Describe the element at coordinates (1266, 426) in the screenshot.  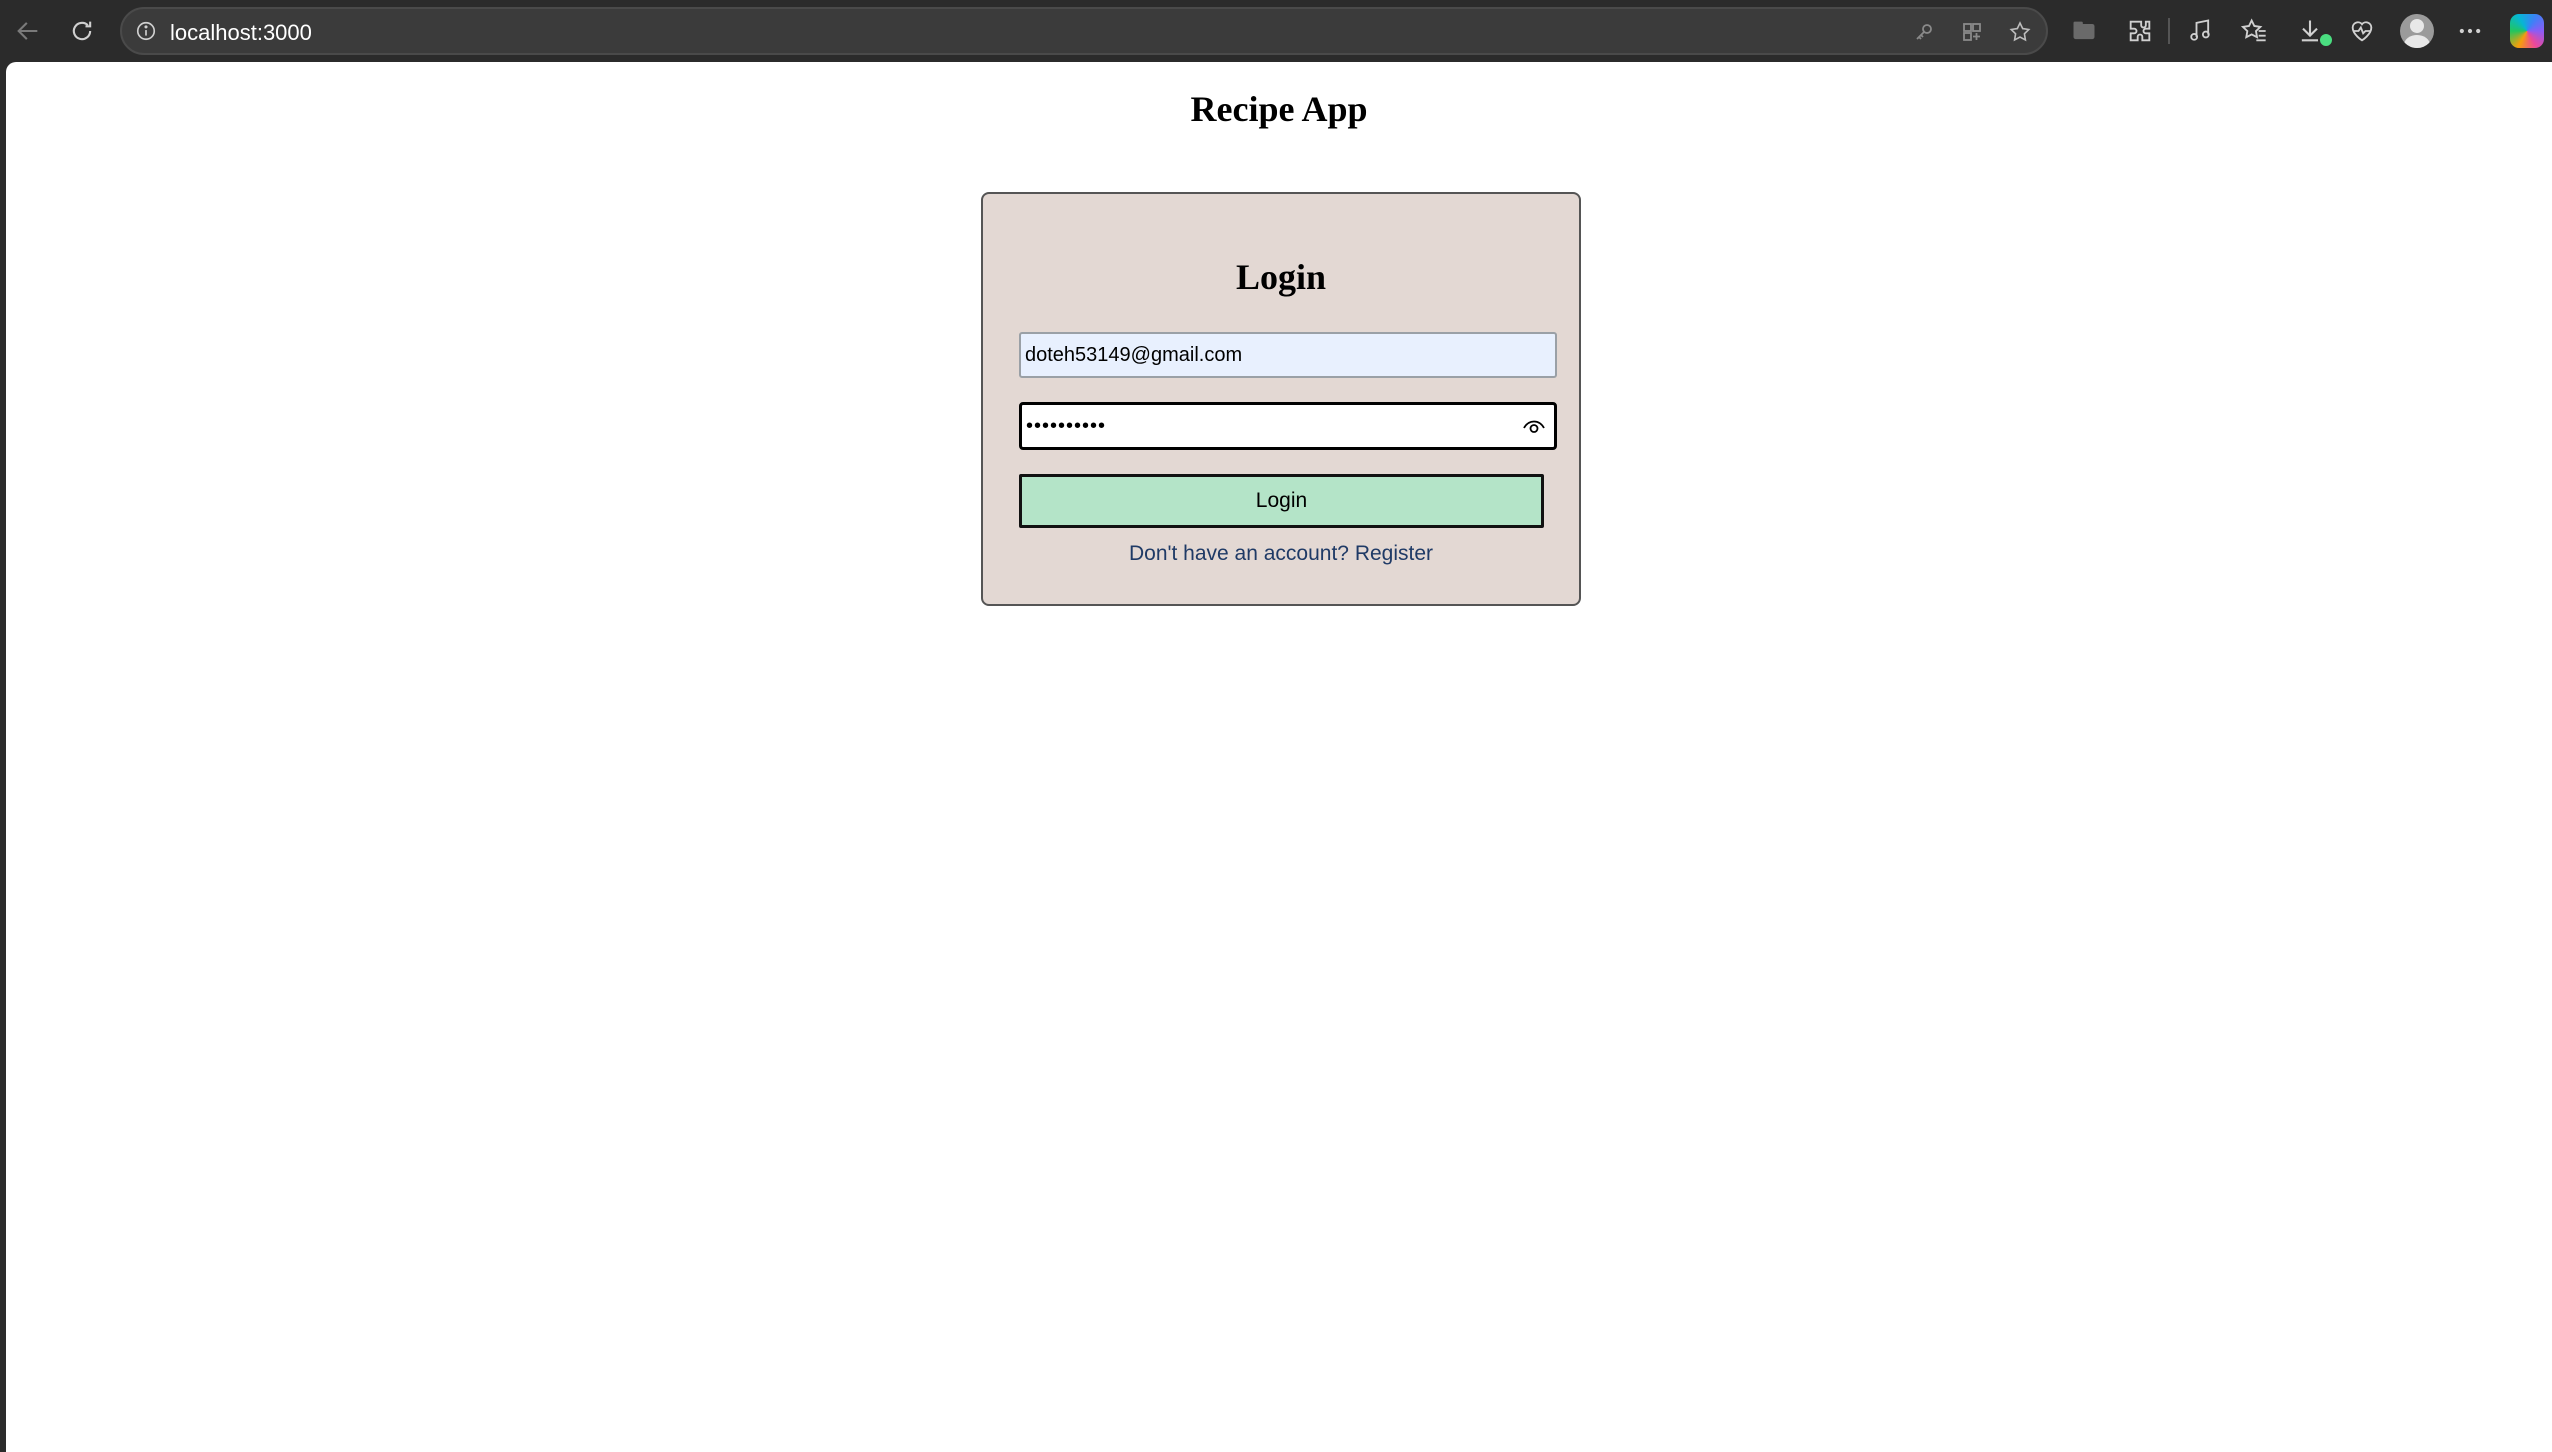
I see `password-field` at that location.